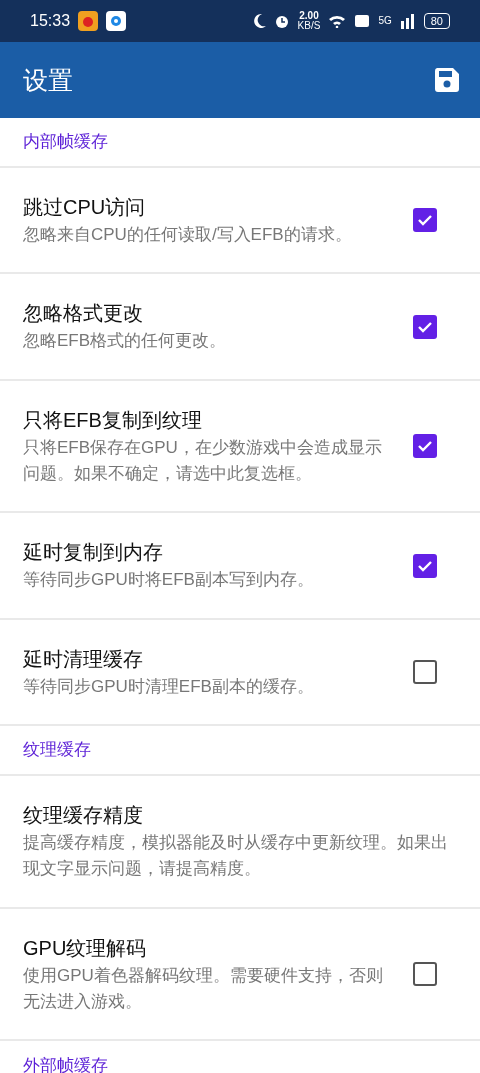 Image resolution: width=480 pixels, height=1073 pixels. Describe the element at coordinates (48, 80) in the screenshot. I see `page-title: 设置` at that location.